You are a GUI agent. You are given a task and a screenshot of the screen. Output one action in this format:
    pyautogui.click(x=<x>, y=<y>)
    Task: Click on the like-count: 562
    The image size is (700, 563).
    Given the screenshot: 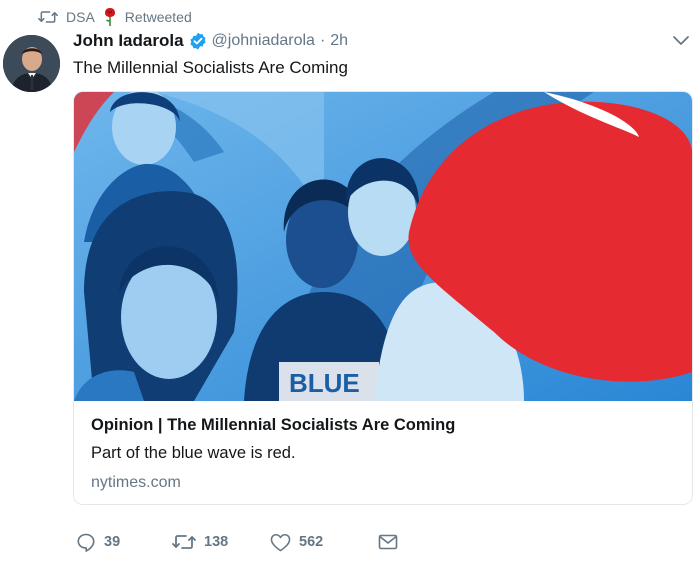 What is the action you would take?
    pyautogui.click(x=311, y=542)
    